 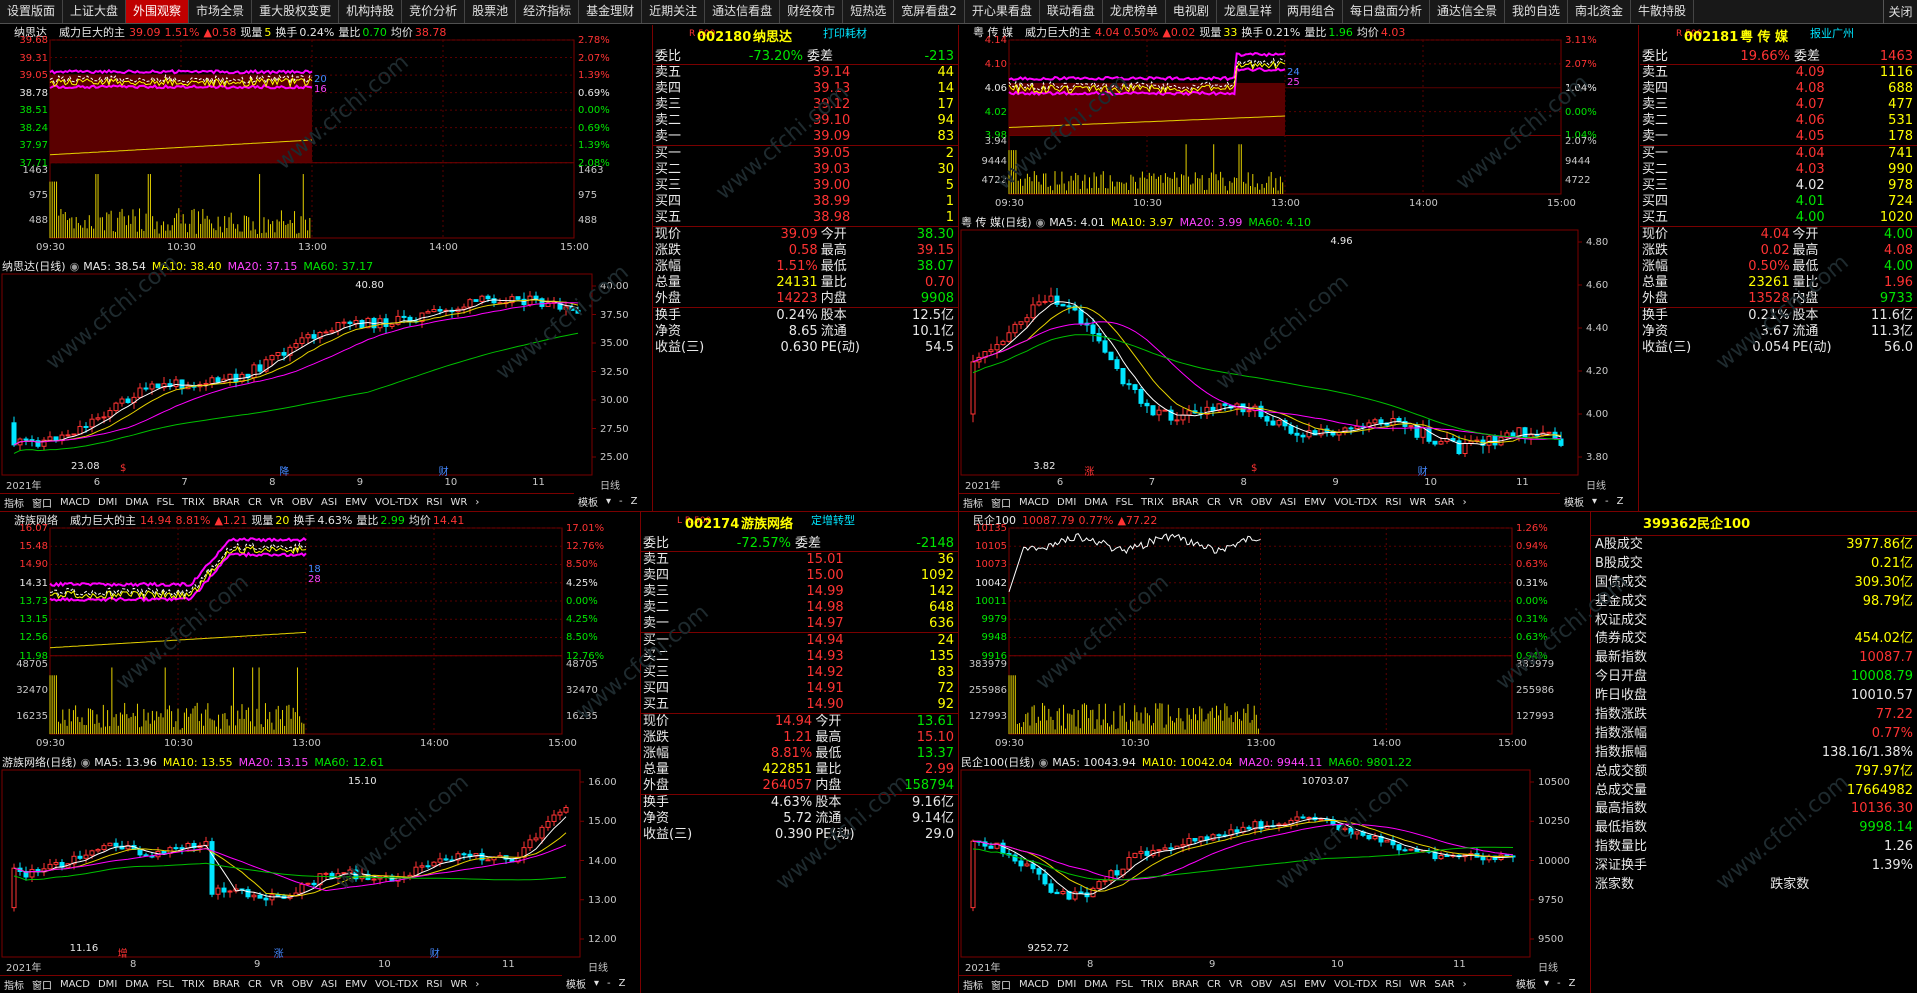 I want to click on tab-4: 重大股权变更, so click(x=296, y=11).